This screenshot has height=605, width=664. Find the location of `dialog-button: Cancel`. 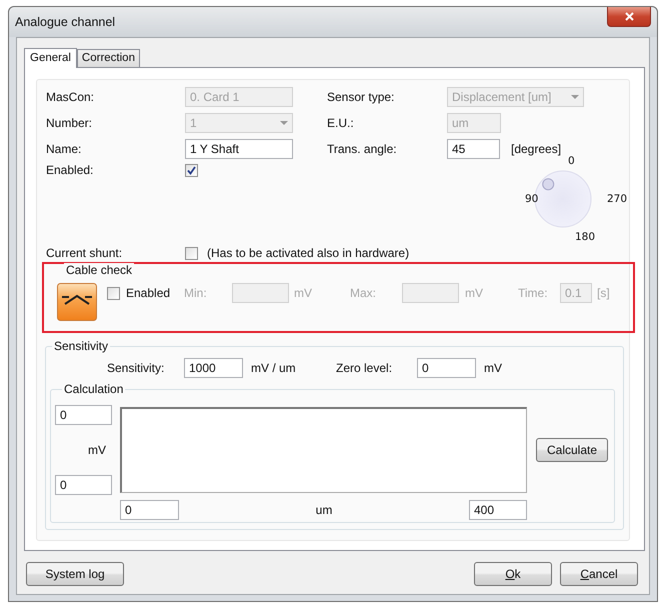

dialog-button: Cancel is located at coordinates (599, 574).